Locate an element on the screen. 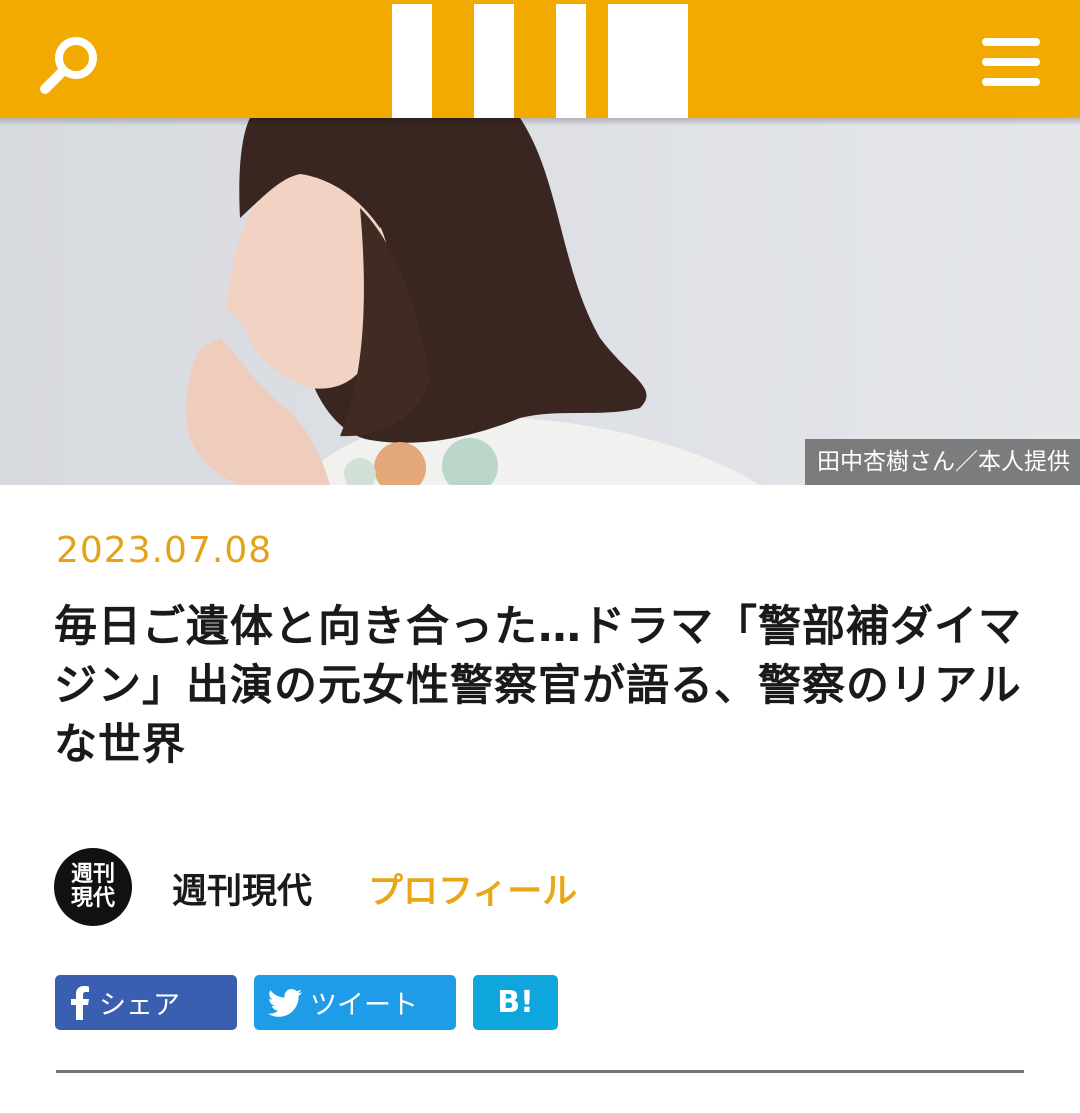 The width and height of the screenshot is (1080, 1113). author-logo-line1: 週刊 is located at coordinates (92, 874).